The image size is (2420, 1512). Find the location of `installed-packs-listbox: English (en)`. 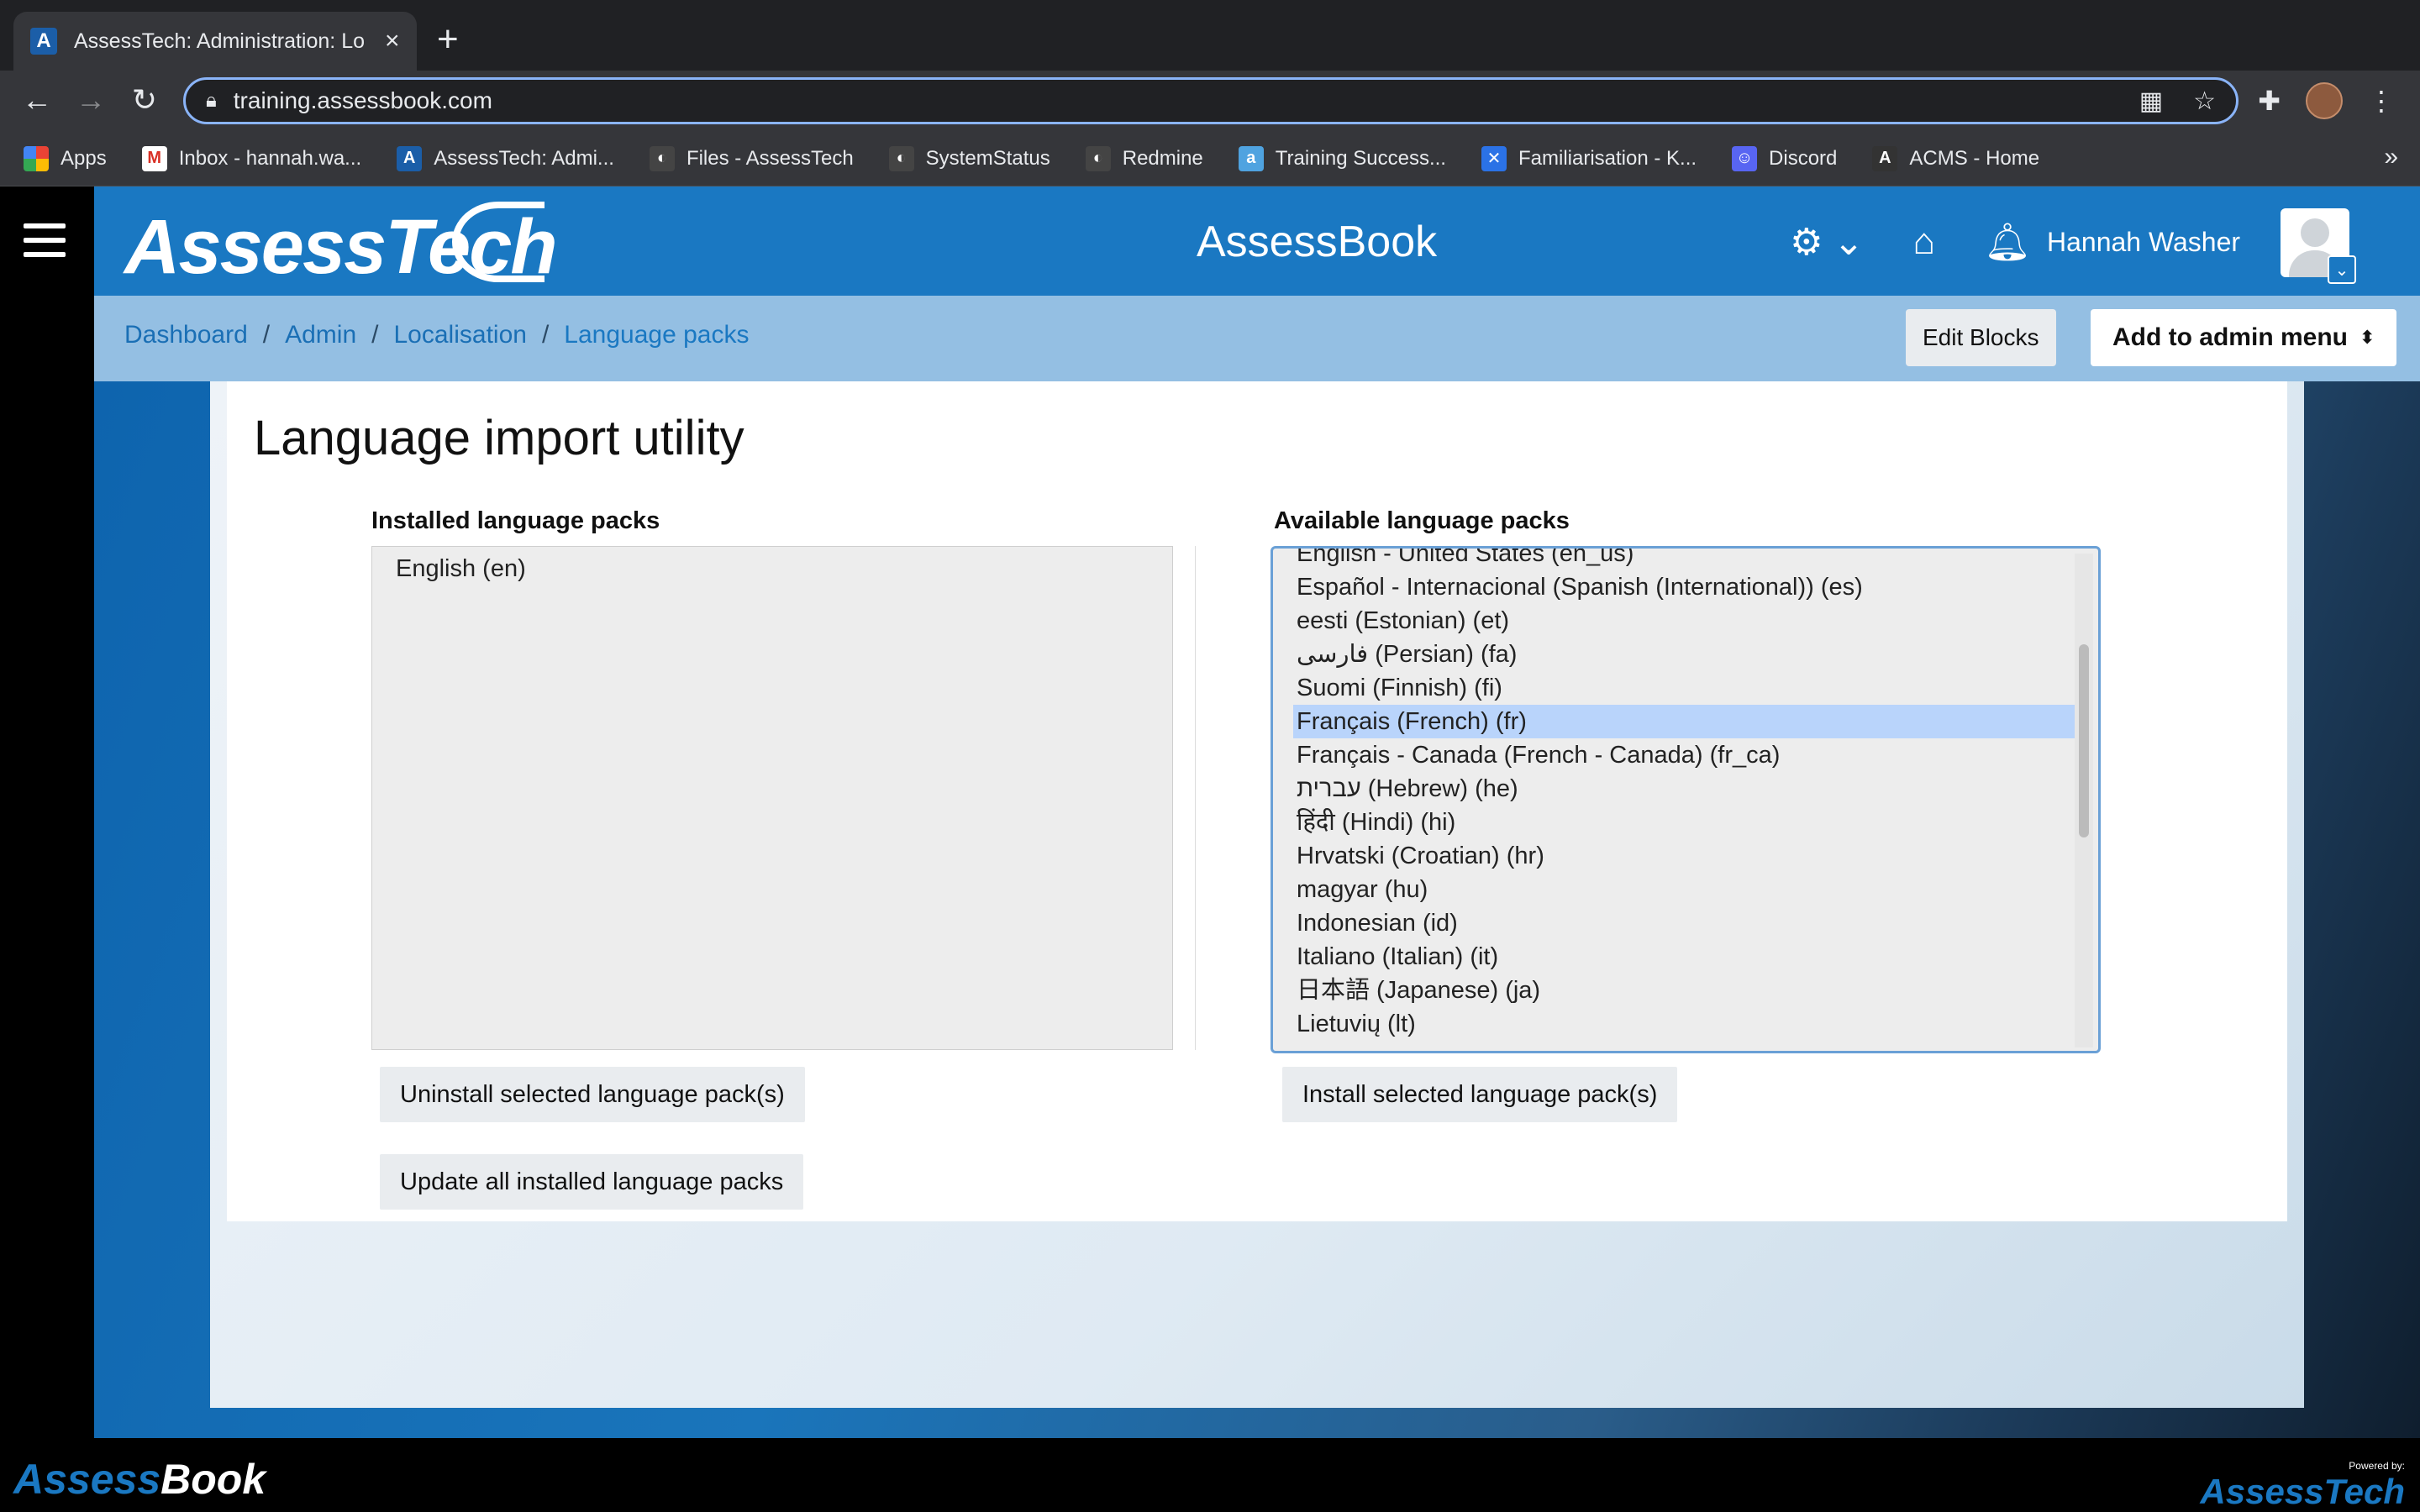

installed-packs-listbox: English (en) is located at coordinates (772, 798).